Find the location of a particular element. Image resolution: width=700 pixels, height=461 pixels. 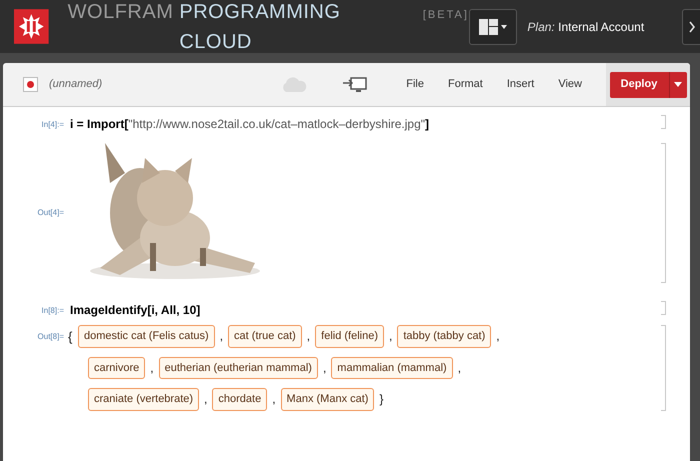

entity-tag: domestic cat (Felis catus) is located at coordinates (146, 336).